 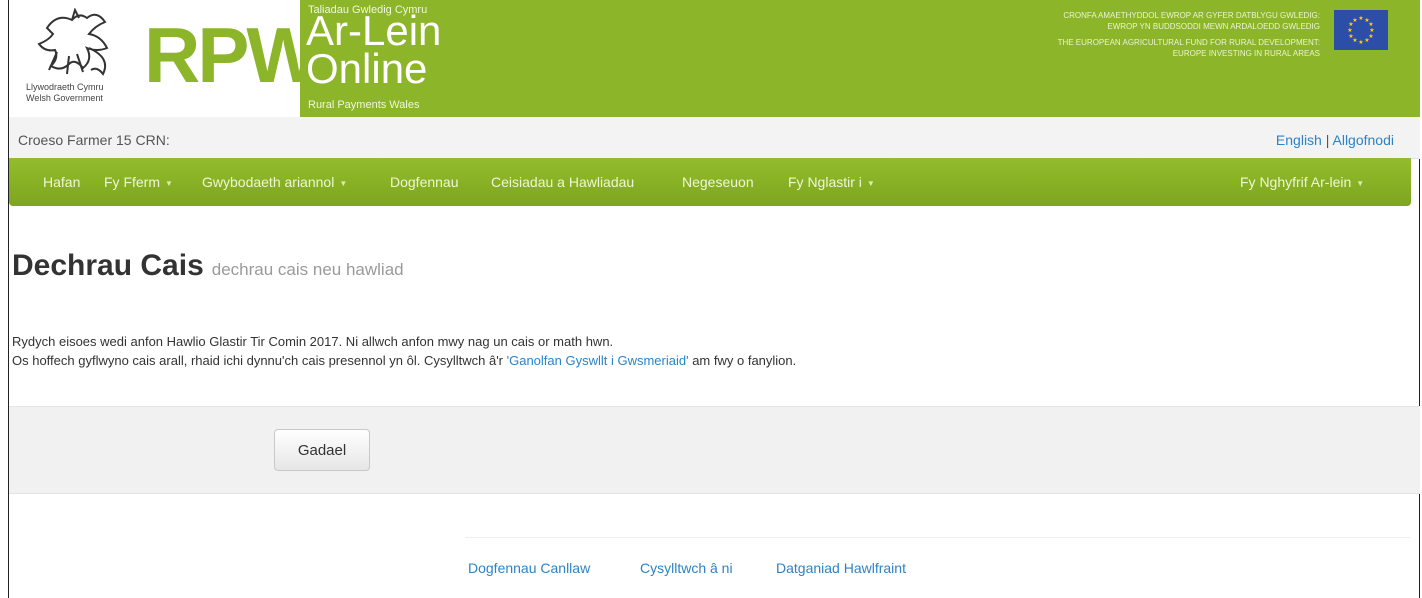 What do you see at coordinates (718, 182) in the screenshot?
I see `nav-item-messages: Negeseuon` at bounding box center [718, 182].